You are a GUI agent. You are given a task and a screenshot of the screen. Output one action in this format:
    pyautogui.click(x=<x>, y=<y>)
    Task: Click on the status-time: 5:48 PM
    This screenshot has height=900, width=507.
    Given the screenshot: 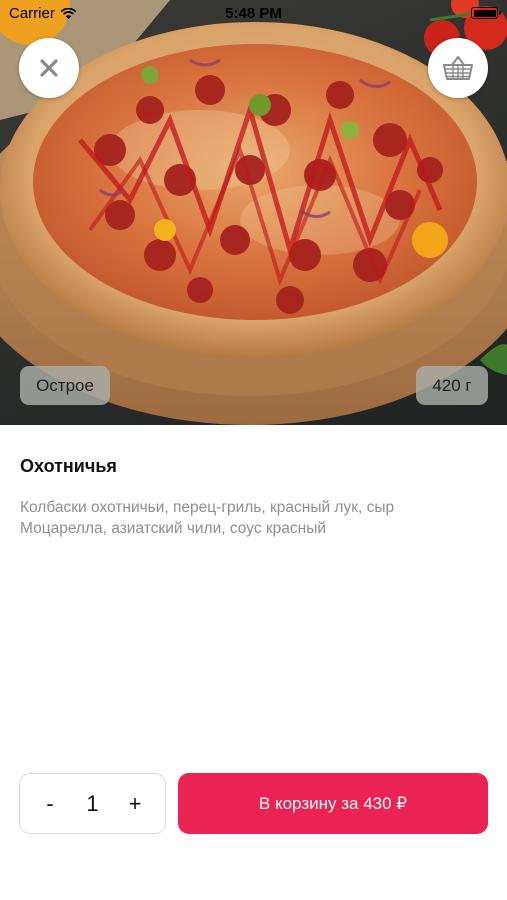 What is the action you would take?
    pyautogui.click(x=253, y=13)
    